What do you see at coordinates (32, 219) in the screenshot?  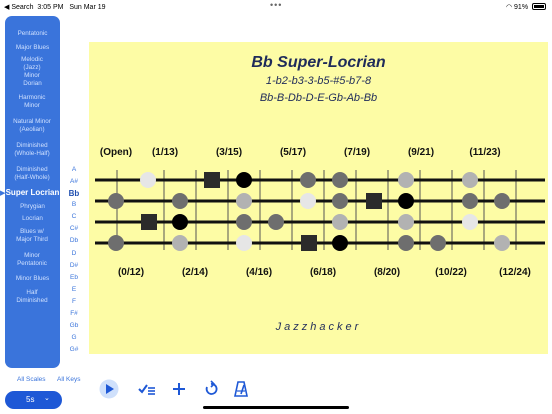 I see `scale-item-locrian: Locrian` at bounding box center [32, 219].